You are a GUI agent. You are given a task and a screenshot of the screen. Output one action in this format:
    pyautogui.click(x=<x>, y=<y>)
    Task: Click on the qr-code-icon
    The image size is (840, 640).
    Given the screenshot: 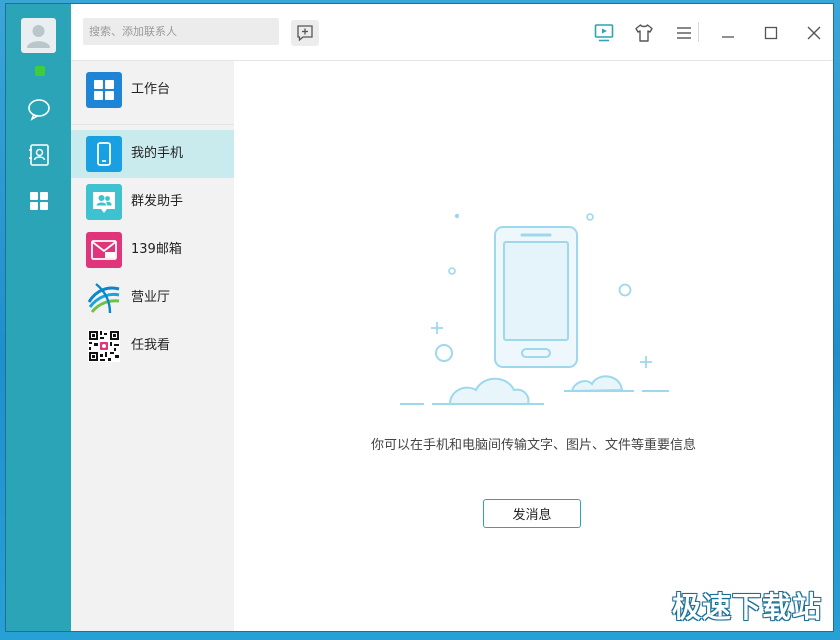 What is the action you would take?
    pyautogui.click(x=104, y=346)
    